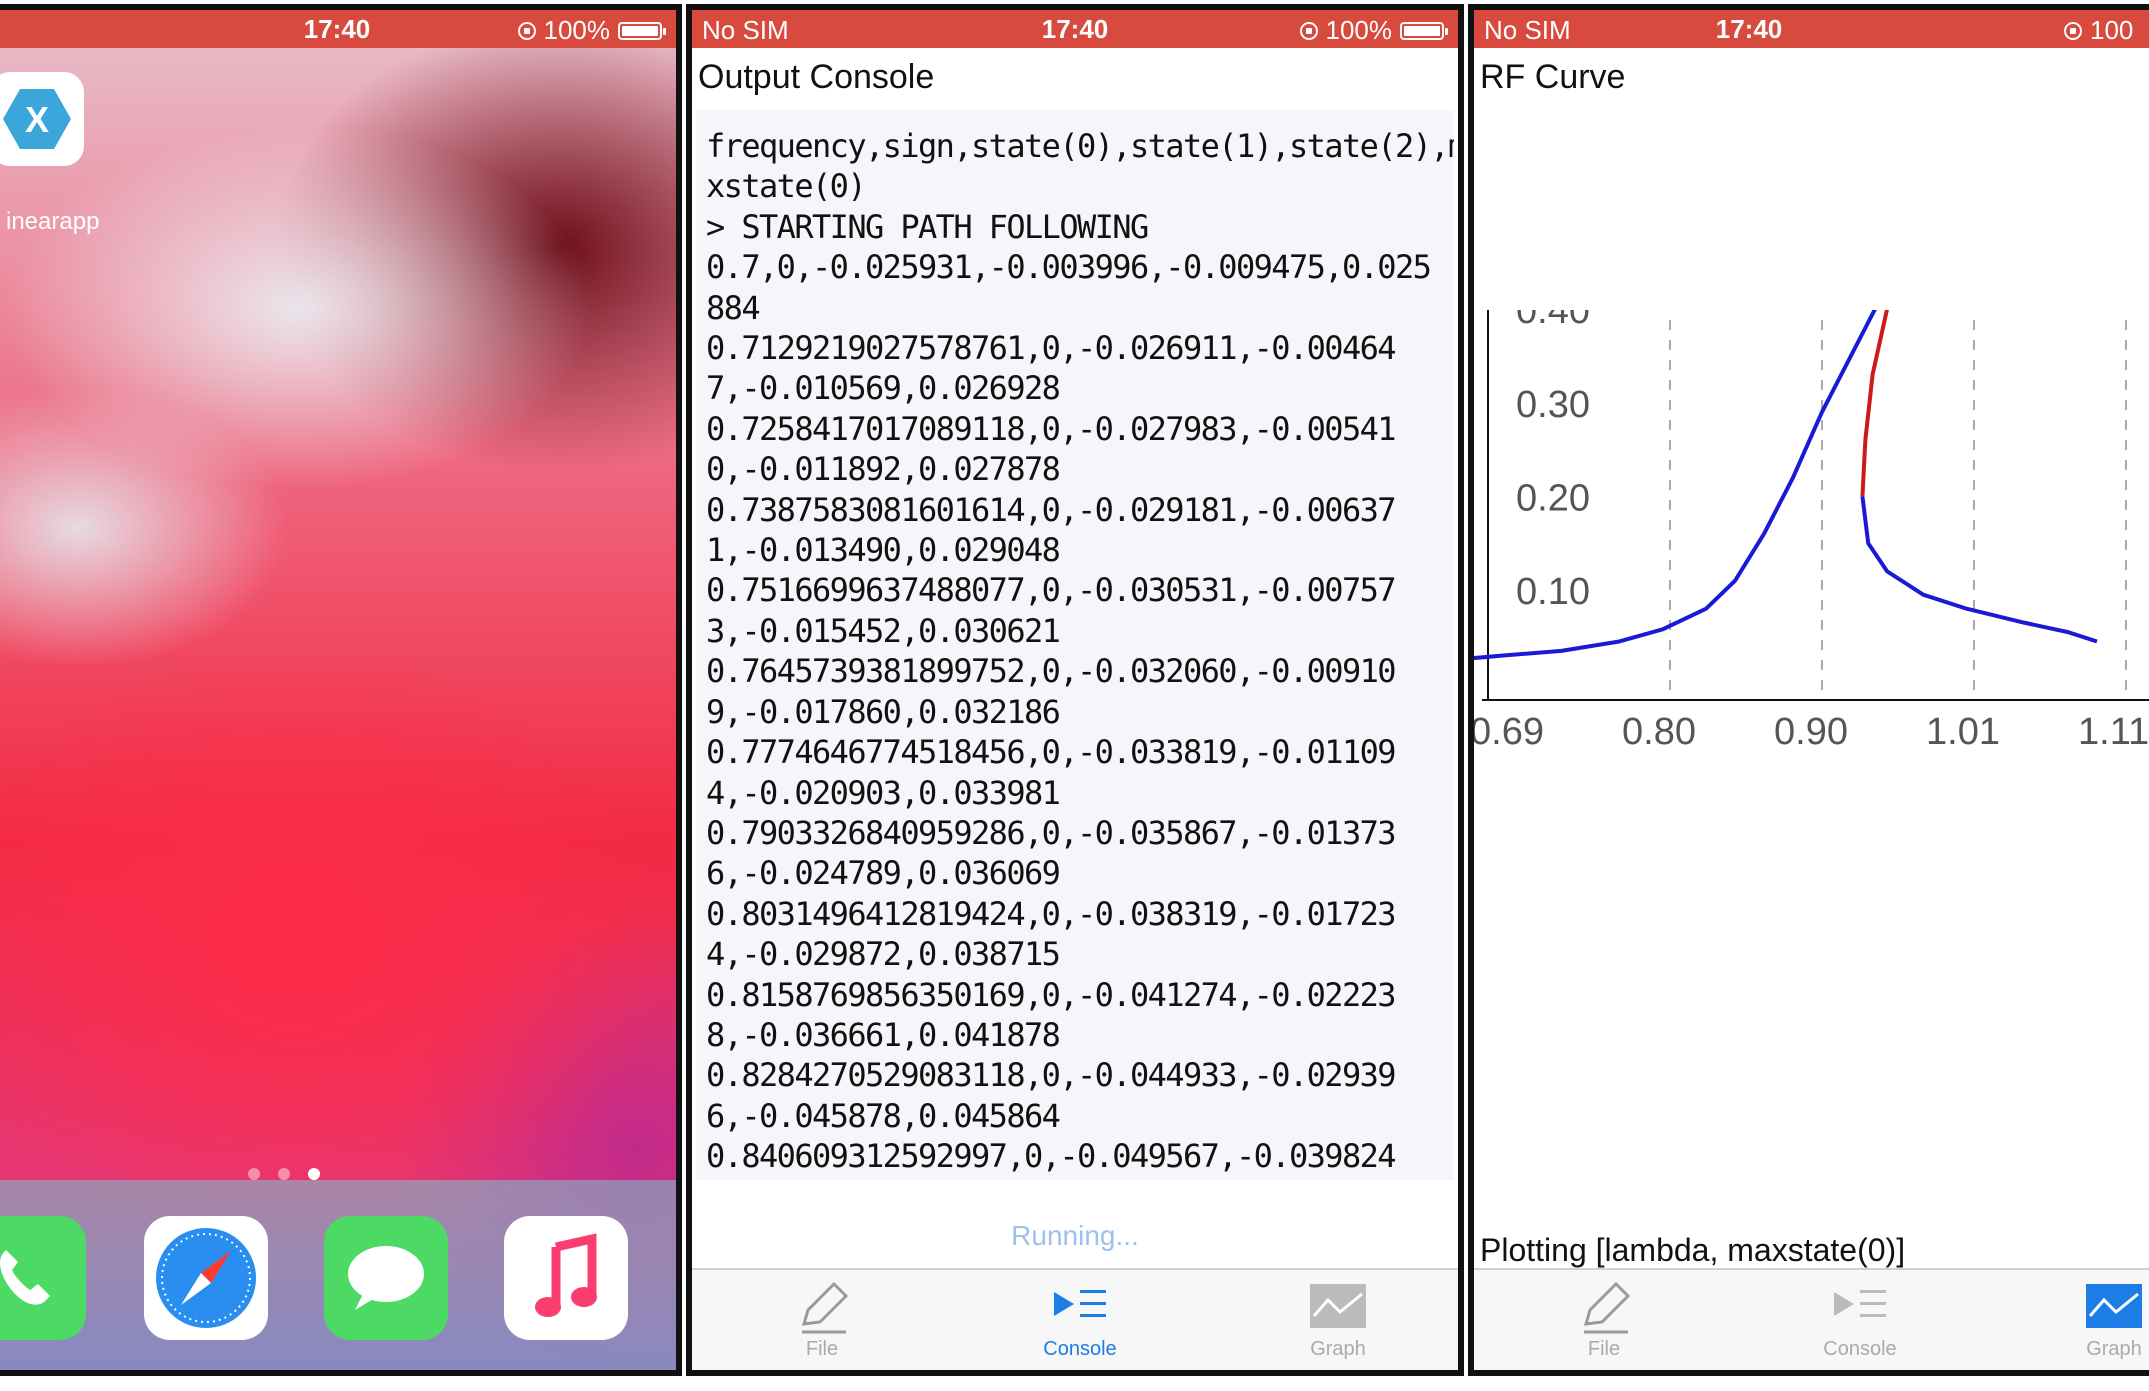 Image resolution: width=2149 pixels, height=1391 pixels. What do you see at coordinates (816, 77) in the screenshot?
I see `page-title: Output Console` at bounding box center [816, 77].